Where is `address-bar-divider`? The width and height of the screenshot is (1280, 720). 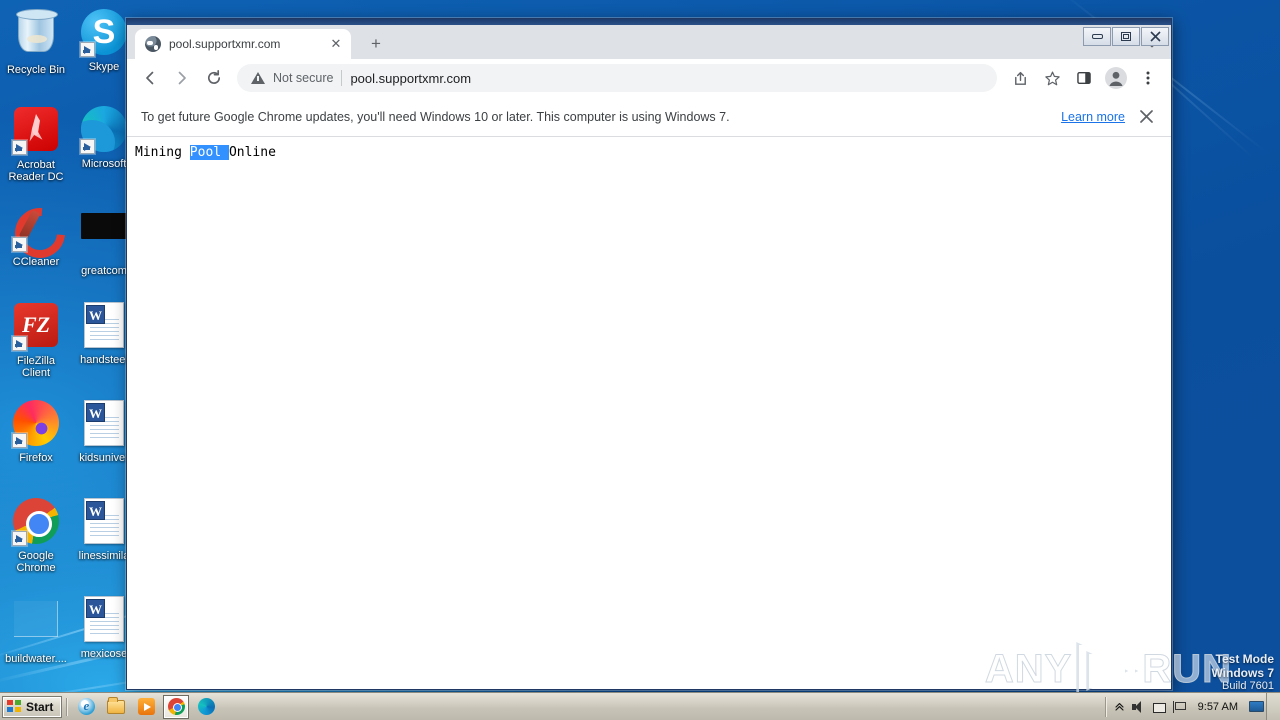 address-bar-divider is located at coordinates (342, 78).